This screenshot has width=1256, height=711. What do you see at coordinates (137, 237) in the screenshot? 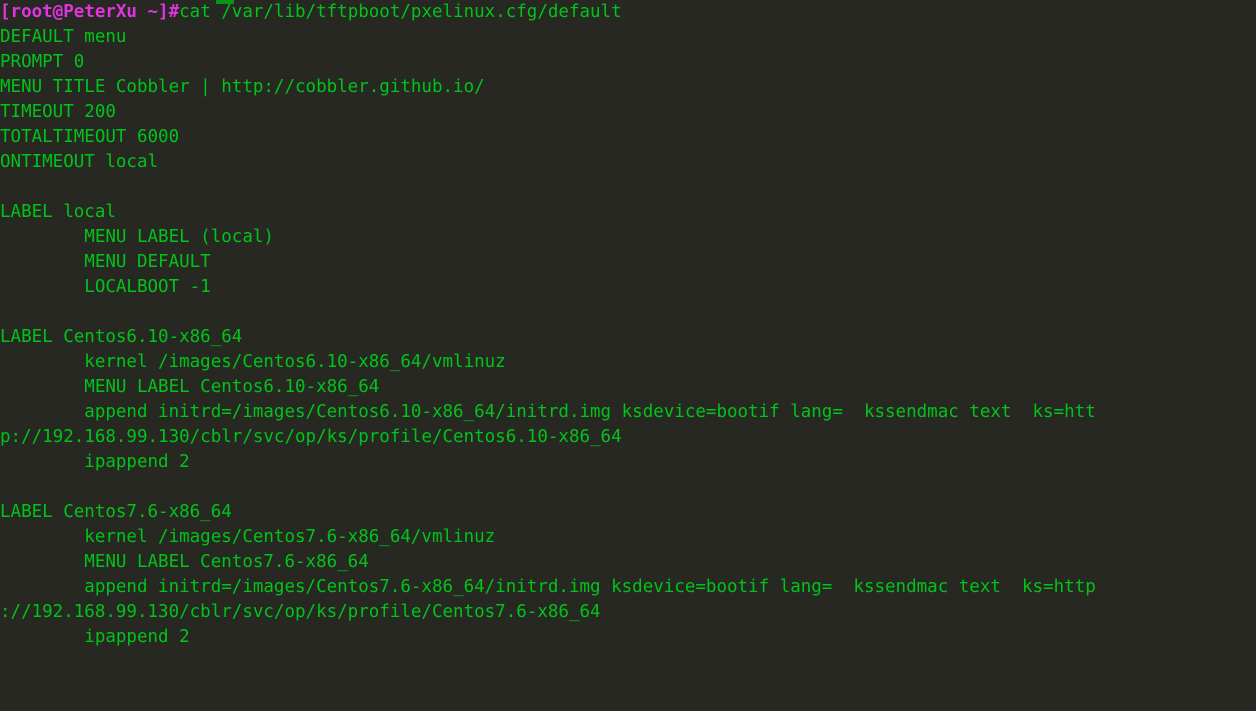
I see `output-line: MENU LABEL (local)` at bounding box center [137, 237].